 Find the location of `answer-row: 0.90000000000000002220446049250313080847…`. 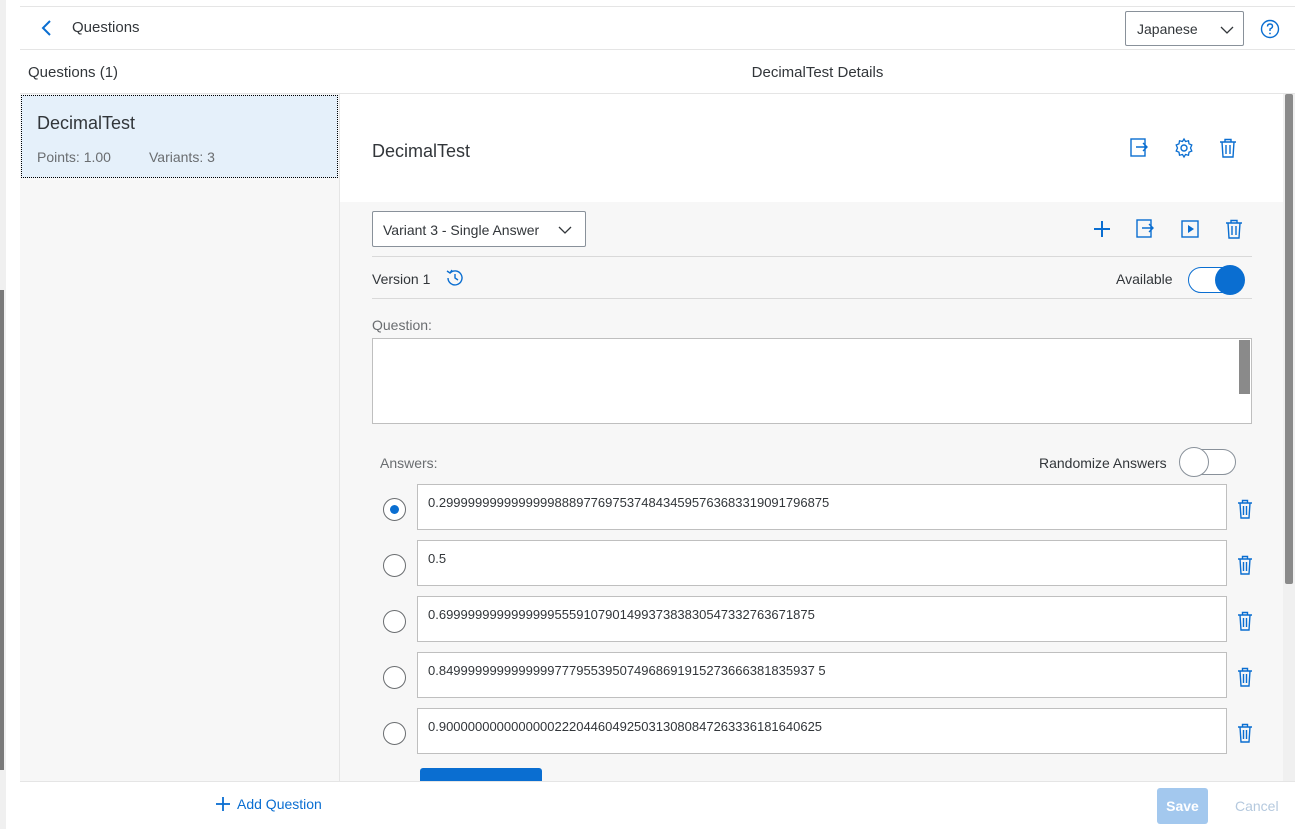

answer-row: 0.90000000000000002220446049250313080847… is located at coordinates (820, 731).